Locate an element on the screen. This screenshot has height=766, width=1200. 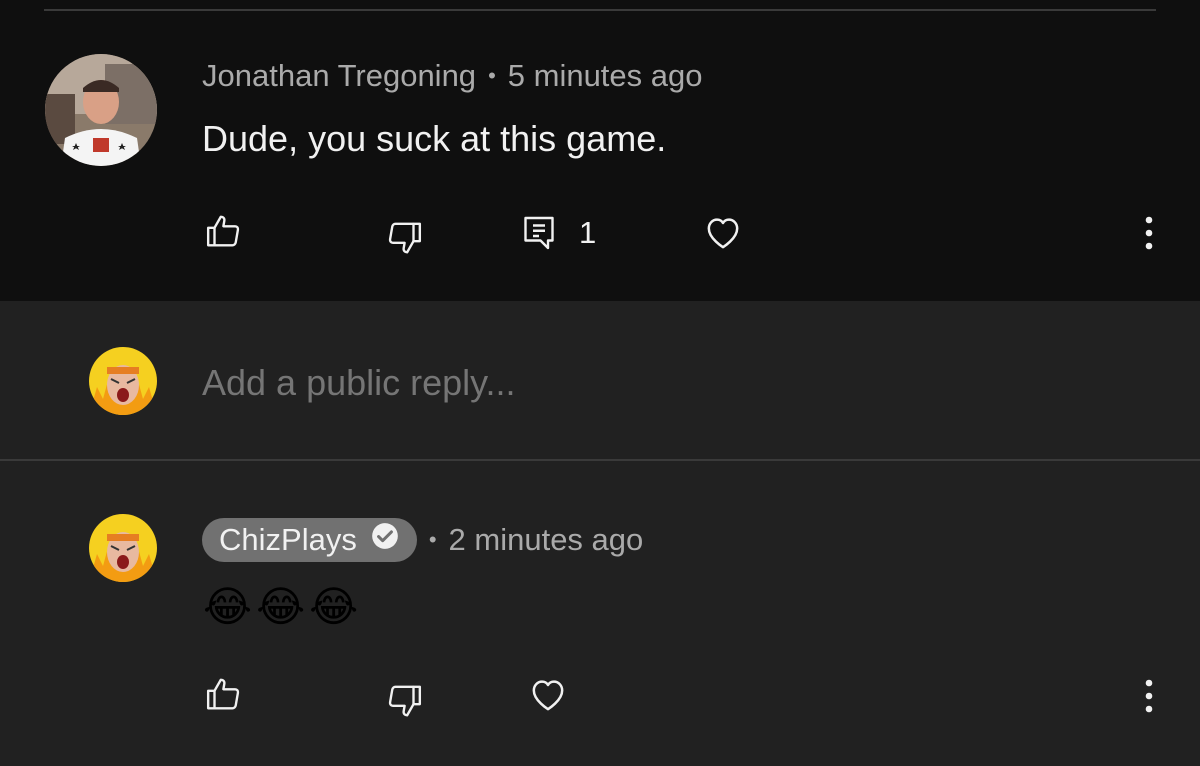
reply-more-options-button is located at coordinates (1149, 697).